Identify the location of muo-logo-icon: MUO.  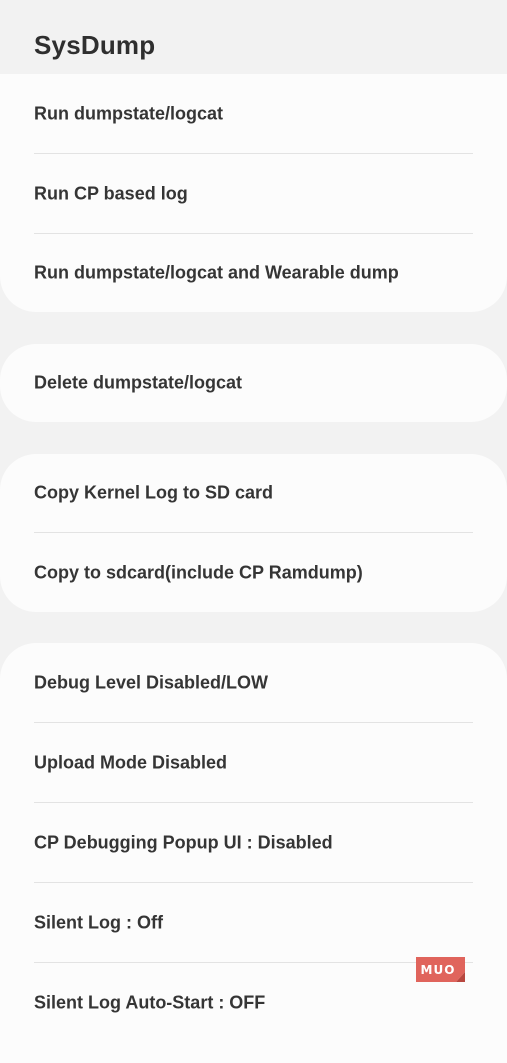
(440, 969).